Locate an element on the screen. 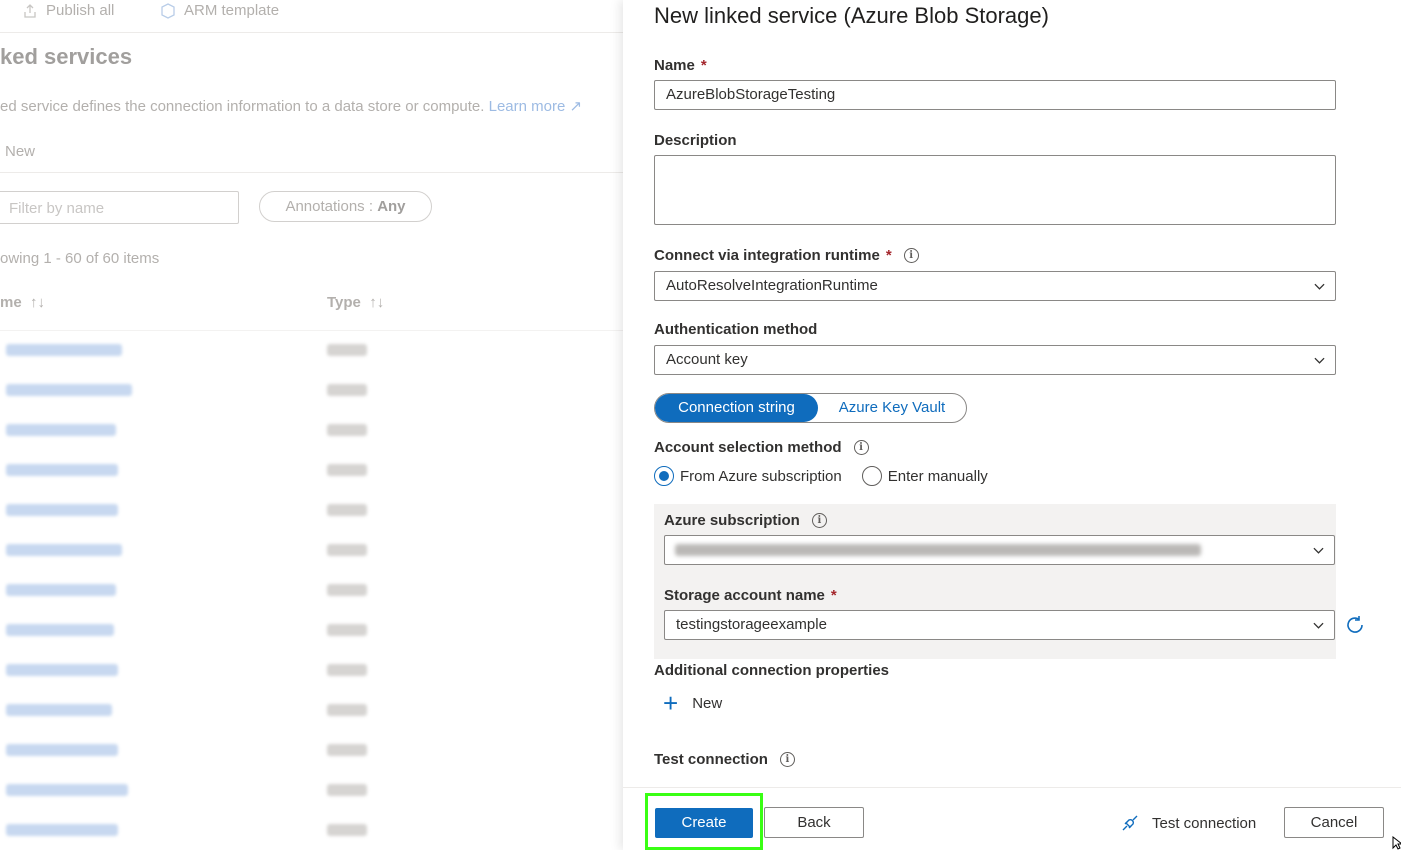 The width and height of the screenshot is (1401, 850). test-connection-label-text: Test connection is located at coordinates (711, 759).